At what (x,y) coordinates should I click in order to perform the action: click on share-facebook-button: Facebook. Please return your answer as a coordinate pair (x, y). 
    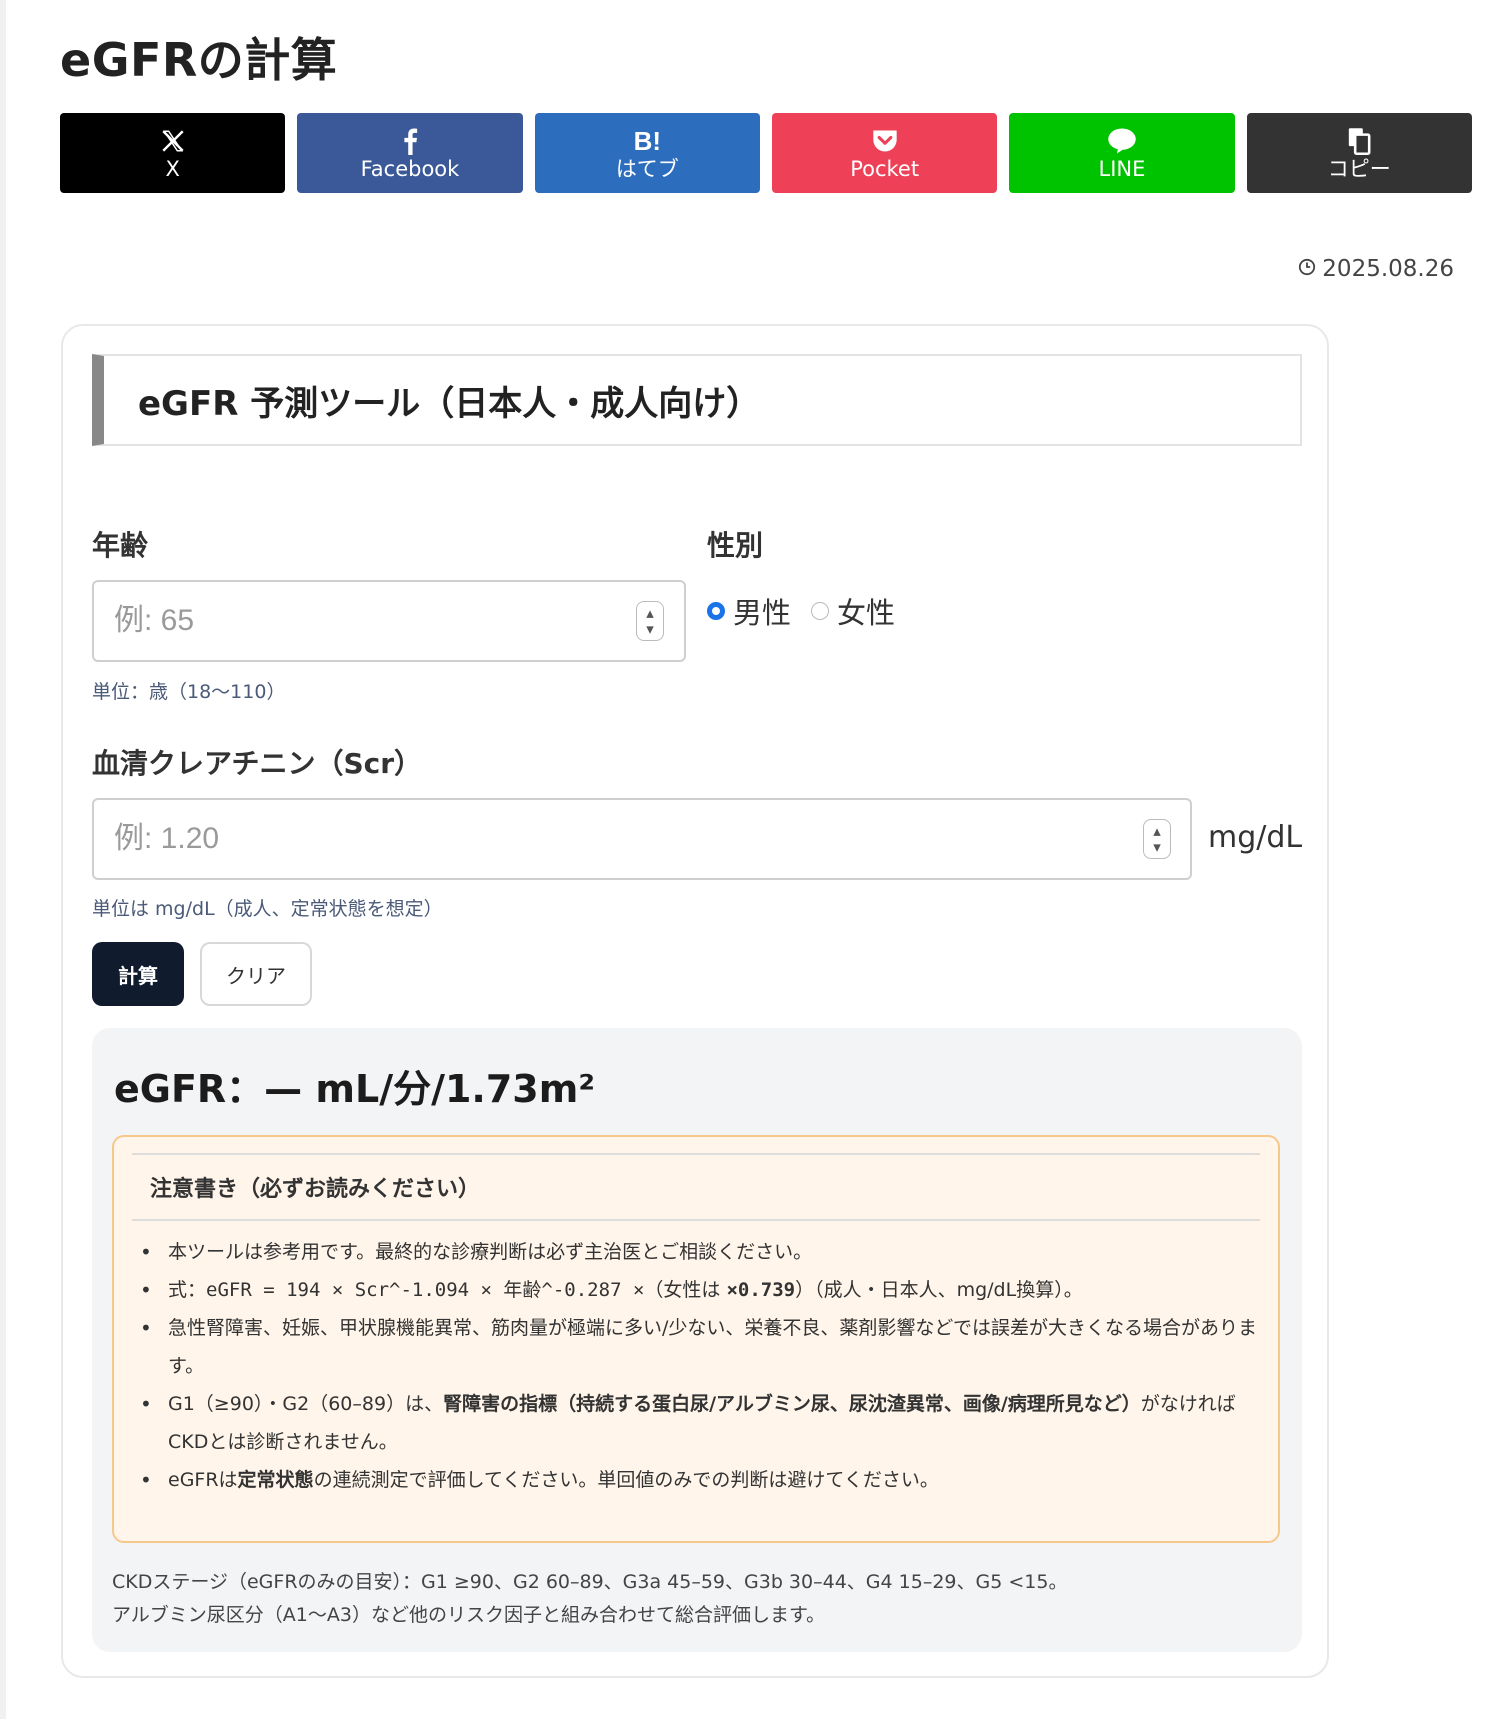
    Looking at the image, I should click on (410, 153).